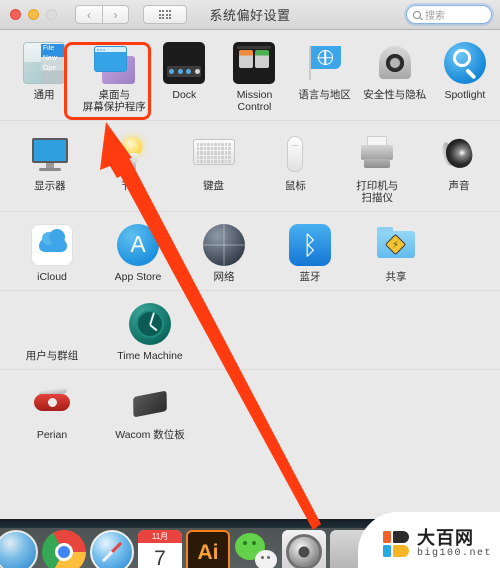  Describe the element at coordinates (52, 324) in the screenshot. I see `users-groups-icon` at that location.